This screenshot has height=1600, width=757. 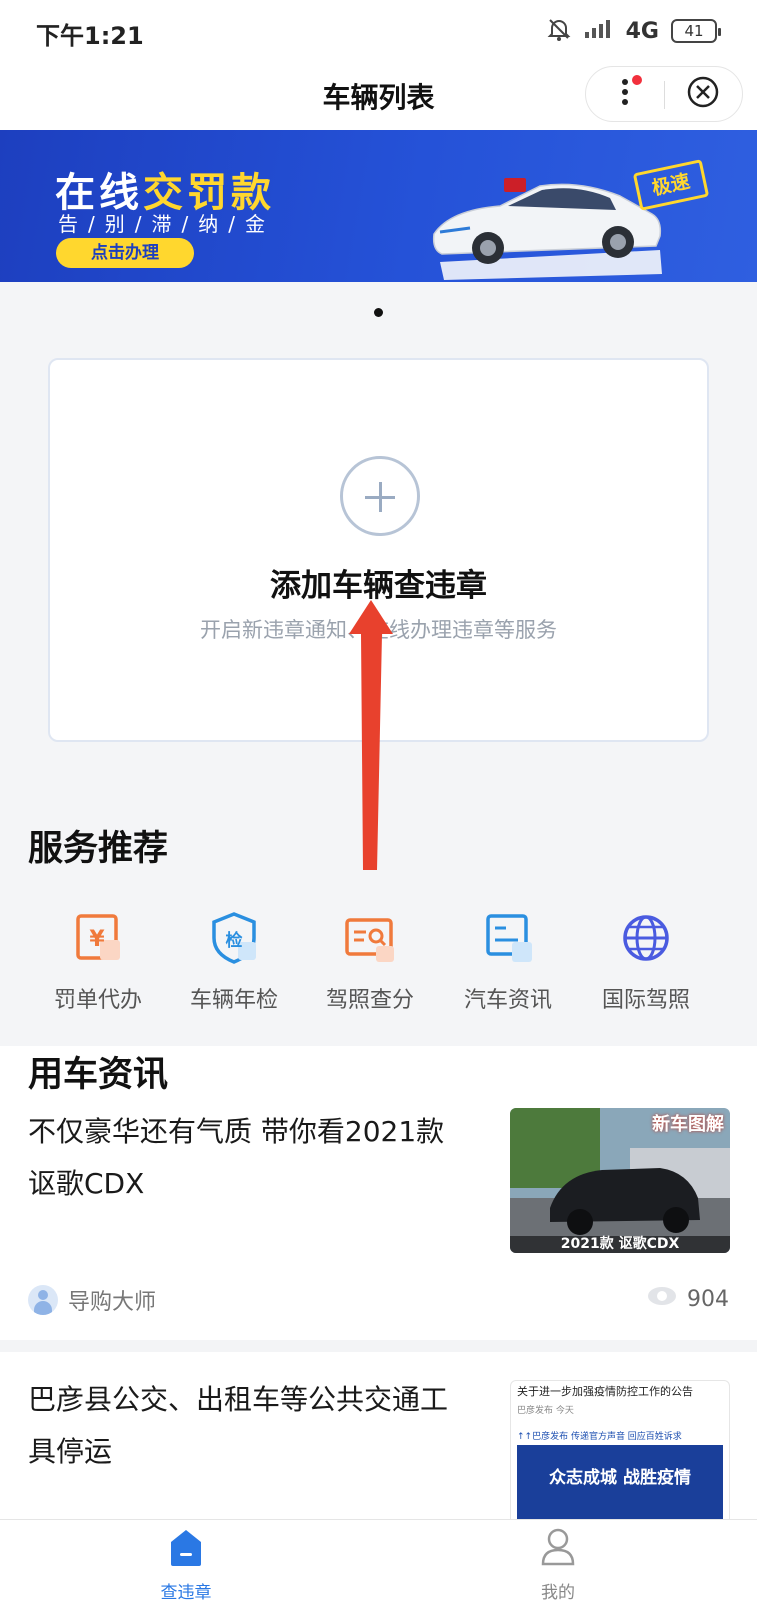 I want to click on news-card-icon, so click(x=508, y=938).